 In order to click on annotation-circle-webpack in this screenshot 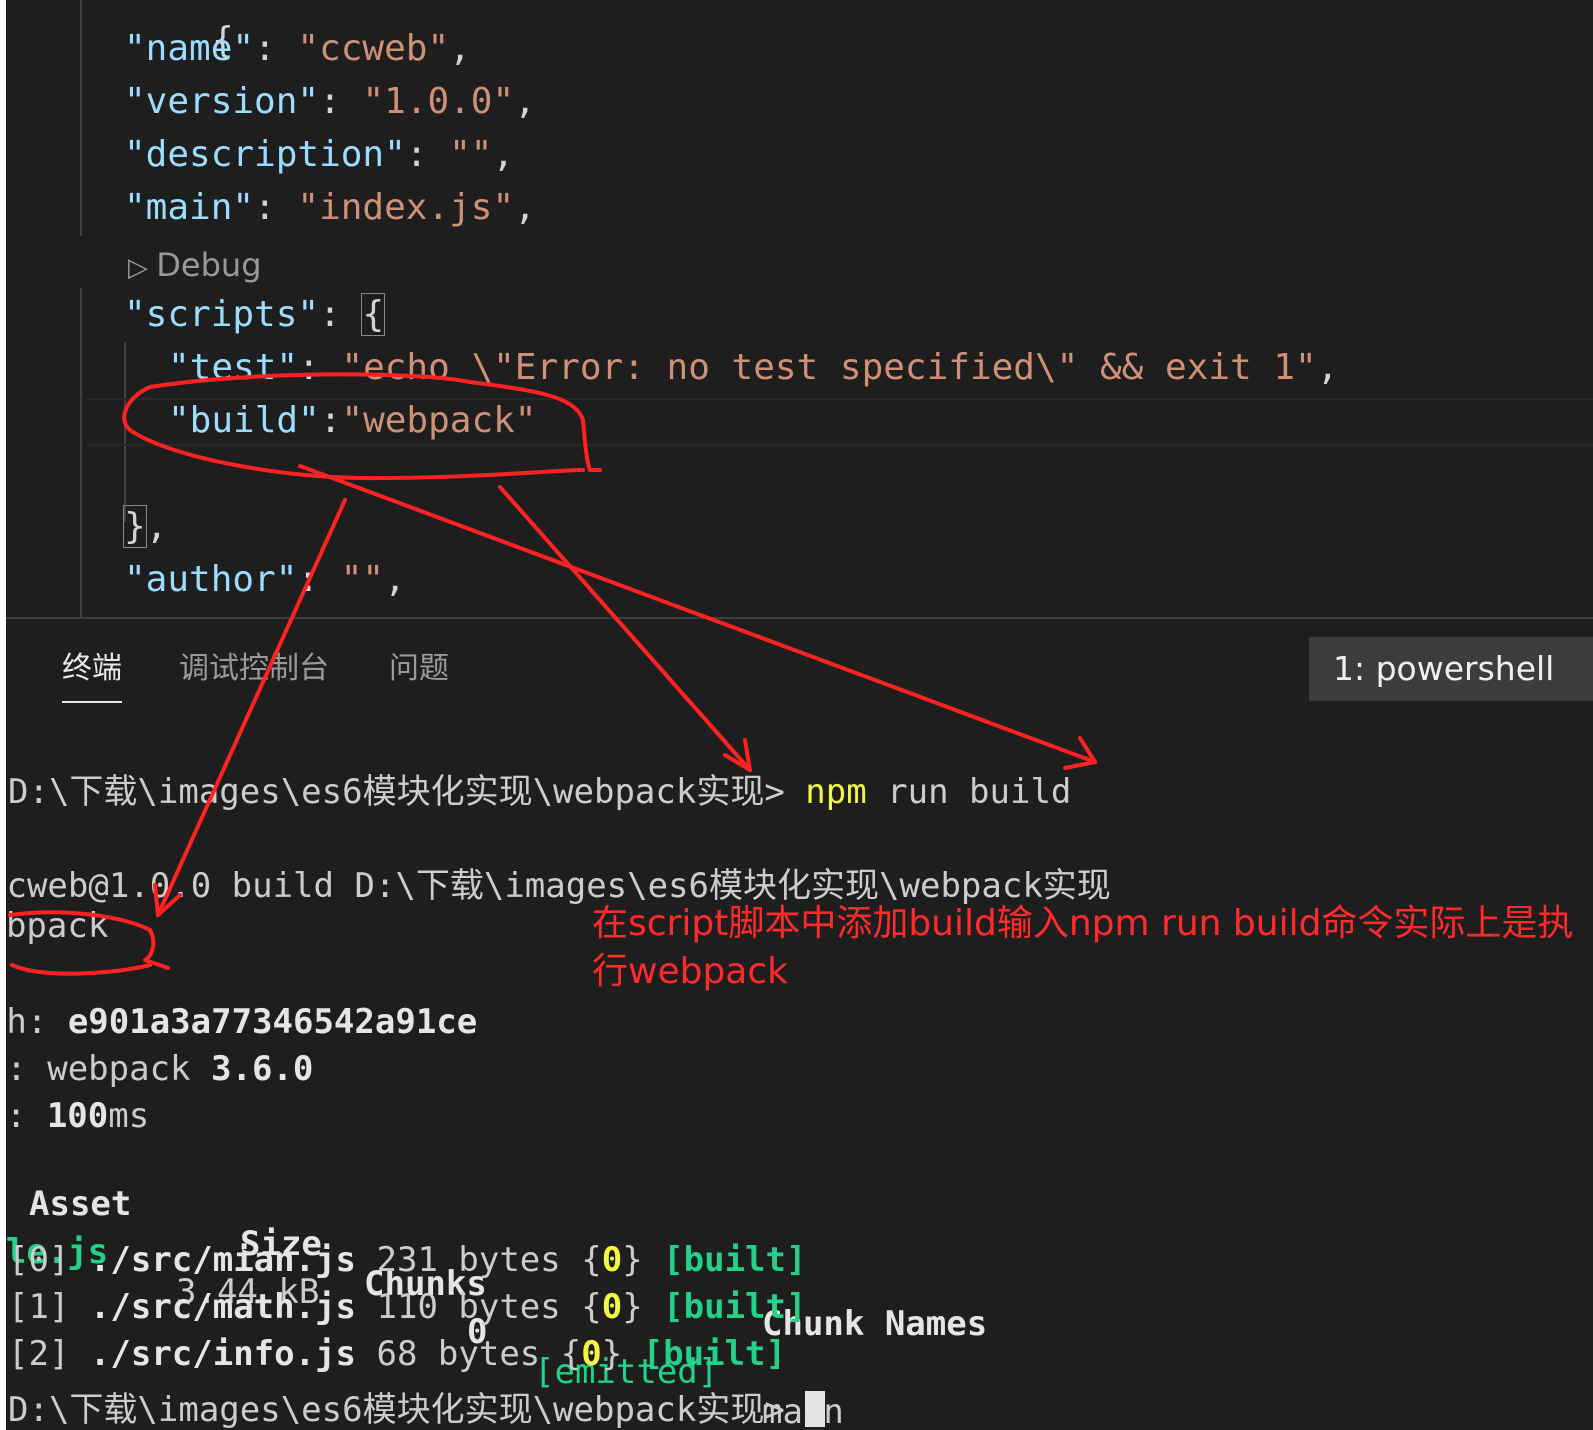, I will do `click(89, 943)`.